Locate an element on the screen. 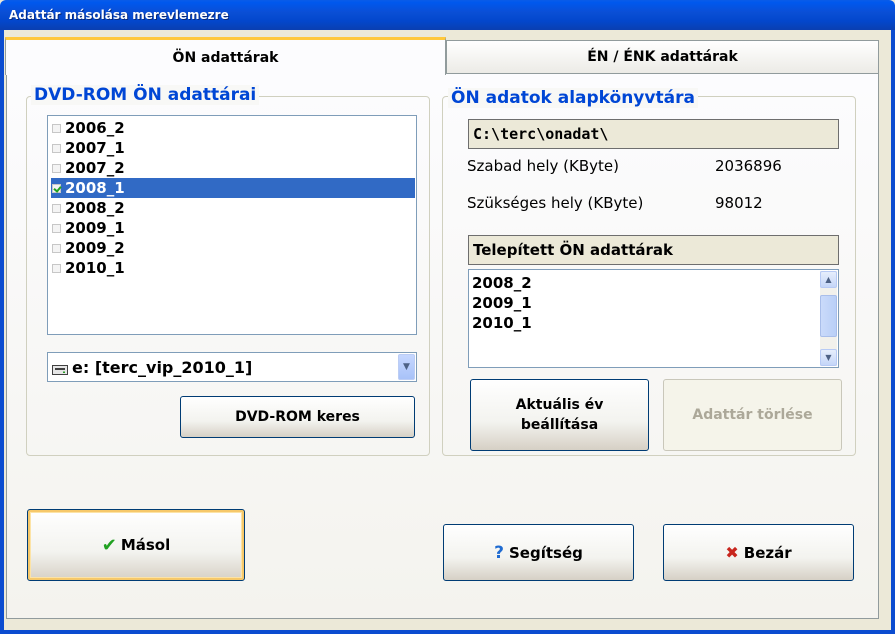 Image resolution: width=895 pixels, height=634 pixels. help-button: ? Segítség is located at coordinates (538, 552).